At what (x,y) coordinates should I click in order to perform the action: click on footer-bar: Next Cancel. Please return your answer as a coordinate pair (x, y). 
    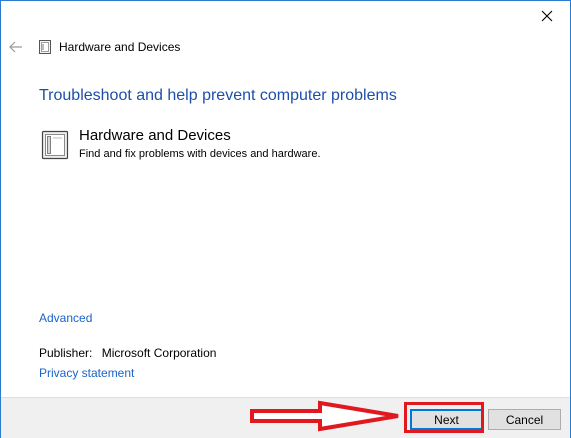
    Looking at the image, I should click on (285, 417).